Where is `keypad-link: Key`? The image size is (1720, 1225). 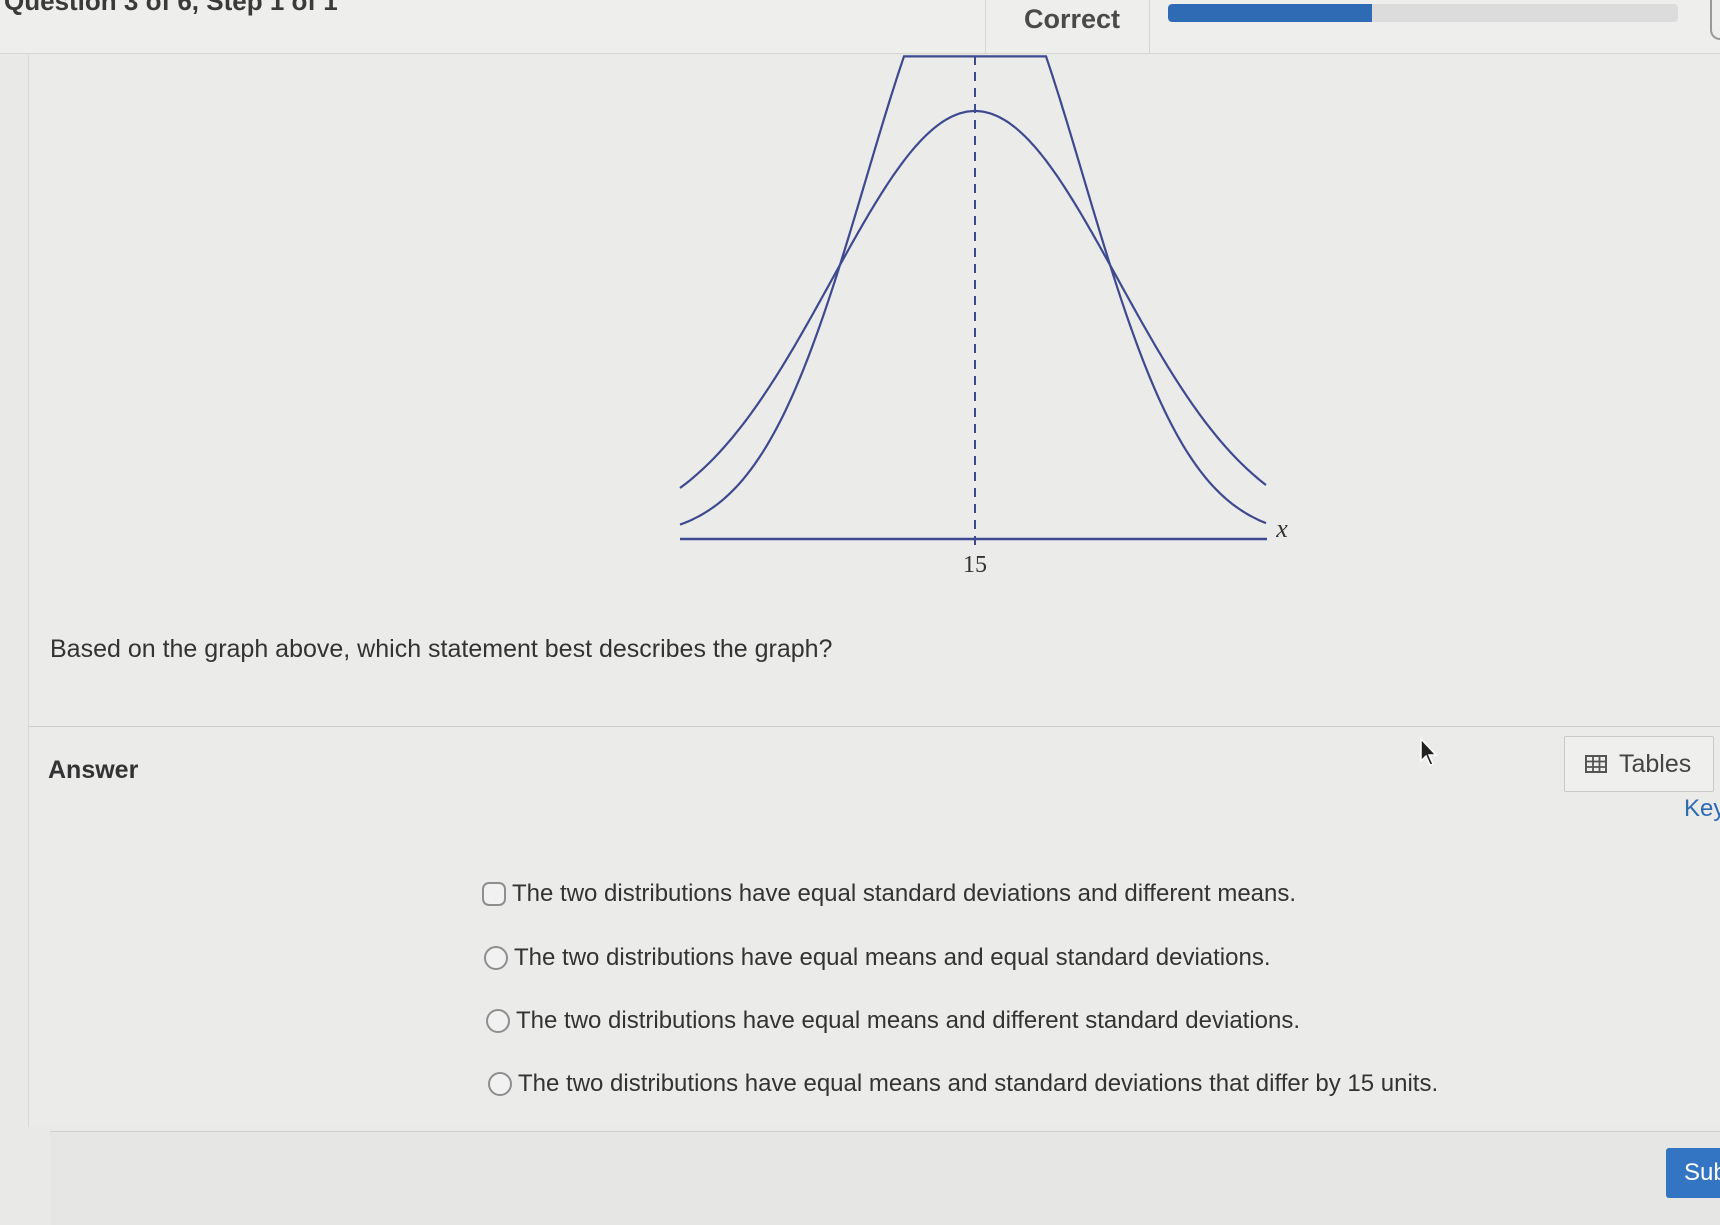
keypad-link: Key is located at coordinates (1702, 809).